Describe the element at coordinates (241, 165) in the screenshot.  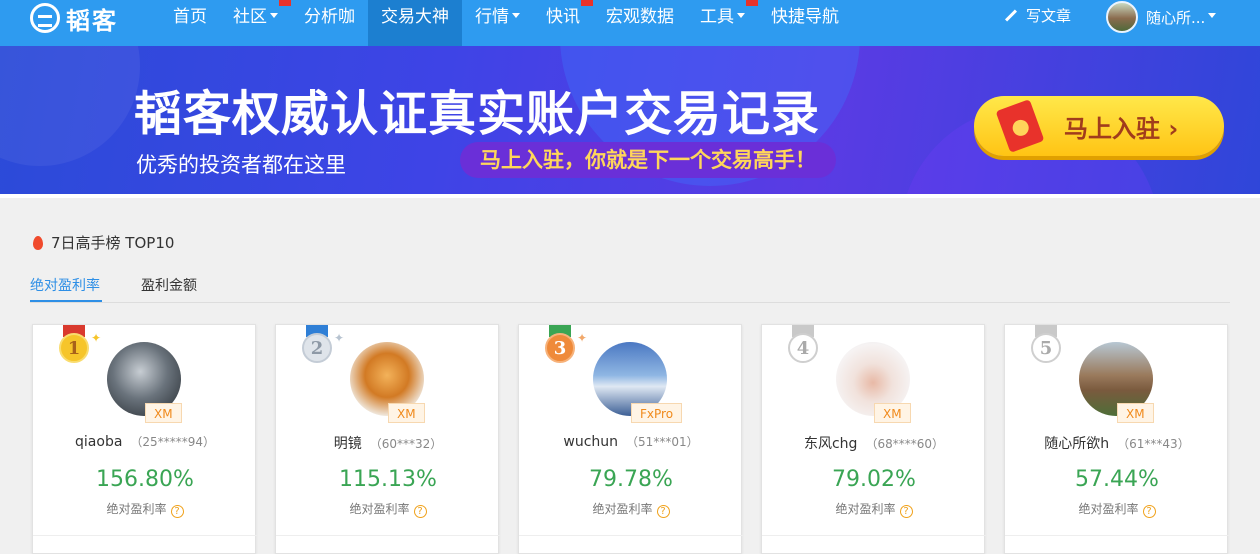
I see `banner-subtitle: 优秀的投资者都在这里` at that location.